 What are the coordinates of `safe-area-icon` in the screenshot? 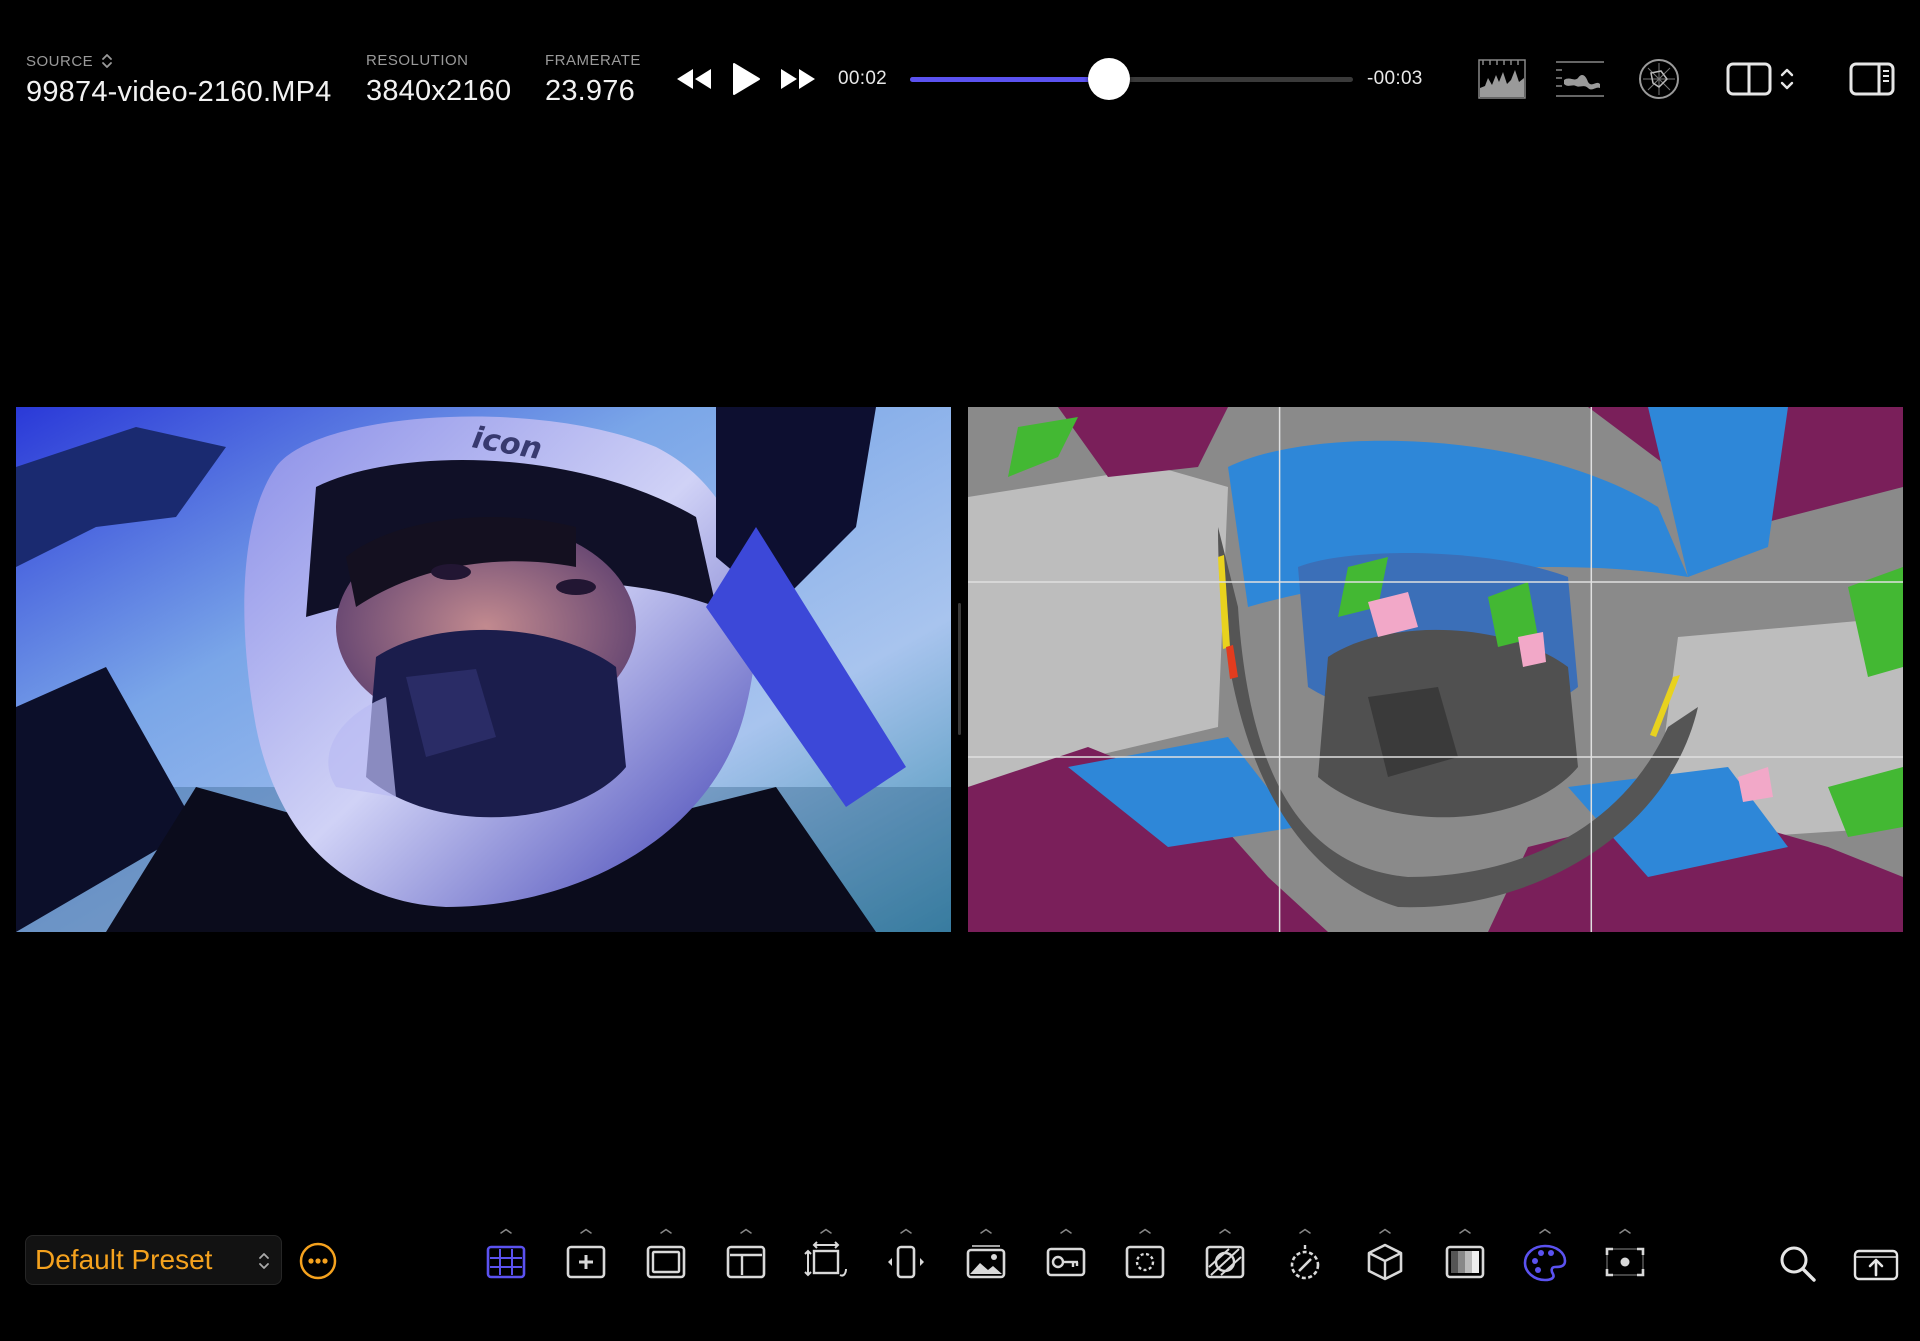 It's located at (666, 1262).